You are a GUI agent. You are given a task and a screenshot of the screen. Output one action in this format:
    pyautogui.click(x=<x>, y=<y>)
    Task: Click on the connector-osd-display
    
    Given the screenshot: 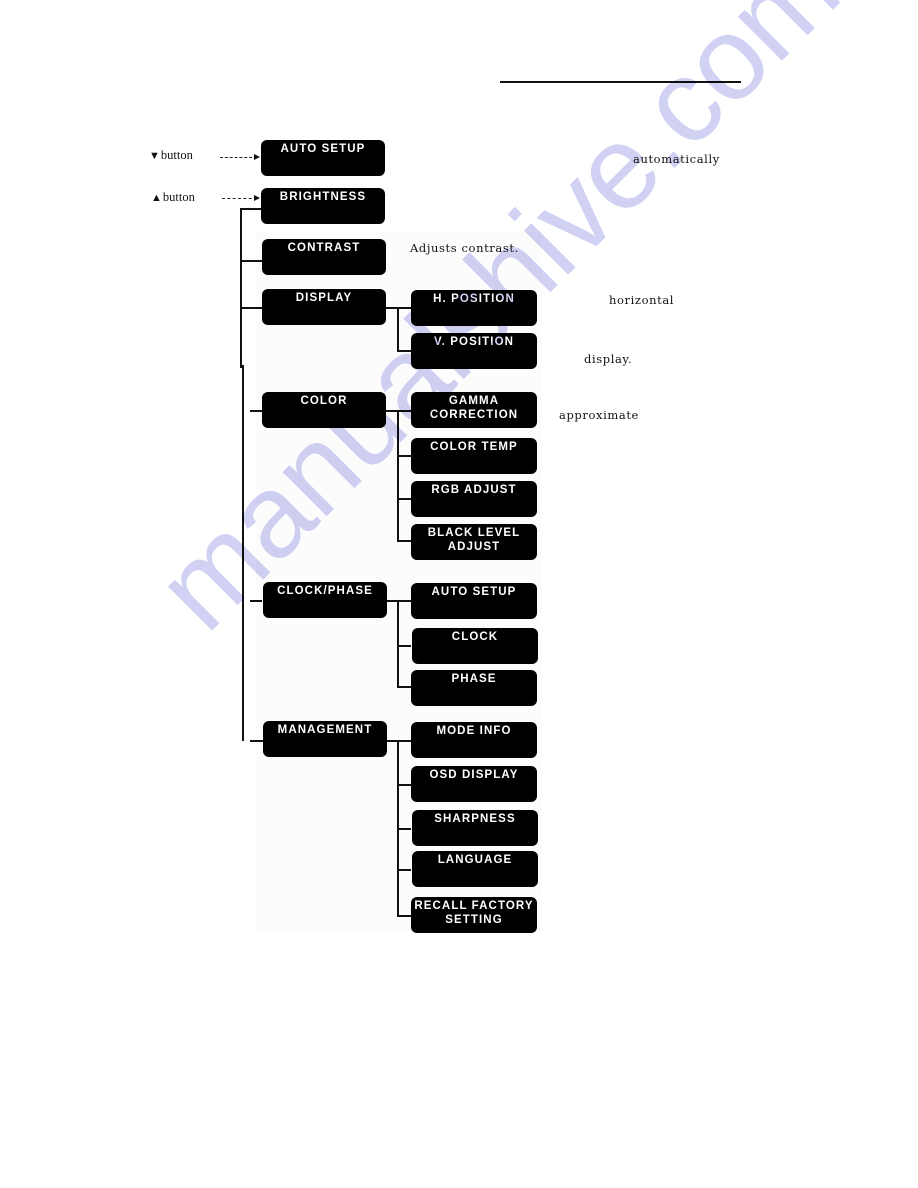 What is the action you would take?
    pyautogui.click(x=404, y=785)
    